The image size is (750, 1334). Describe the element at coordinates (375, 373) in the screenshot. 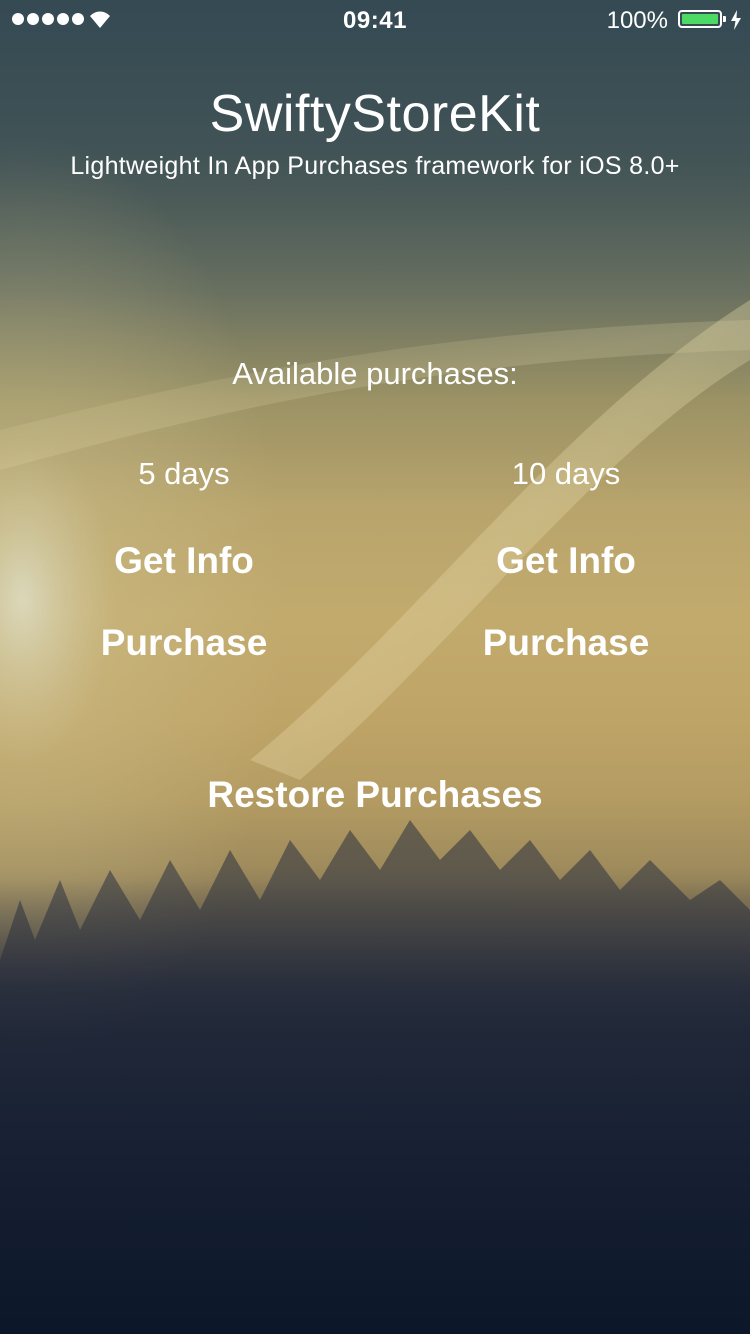

I see `available-purchases-label: Available purchases:` at that location.